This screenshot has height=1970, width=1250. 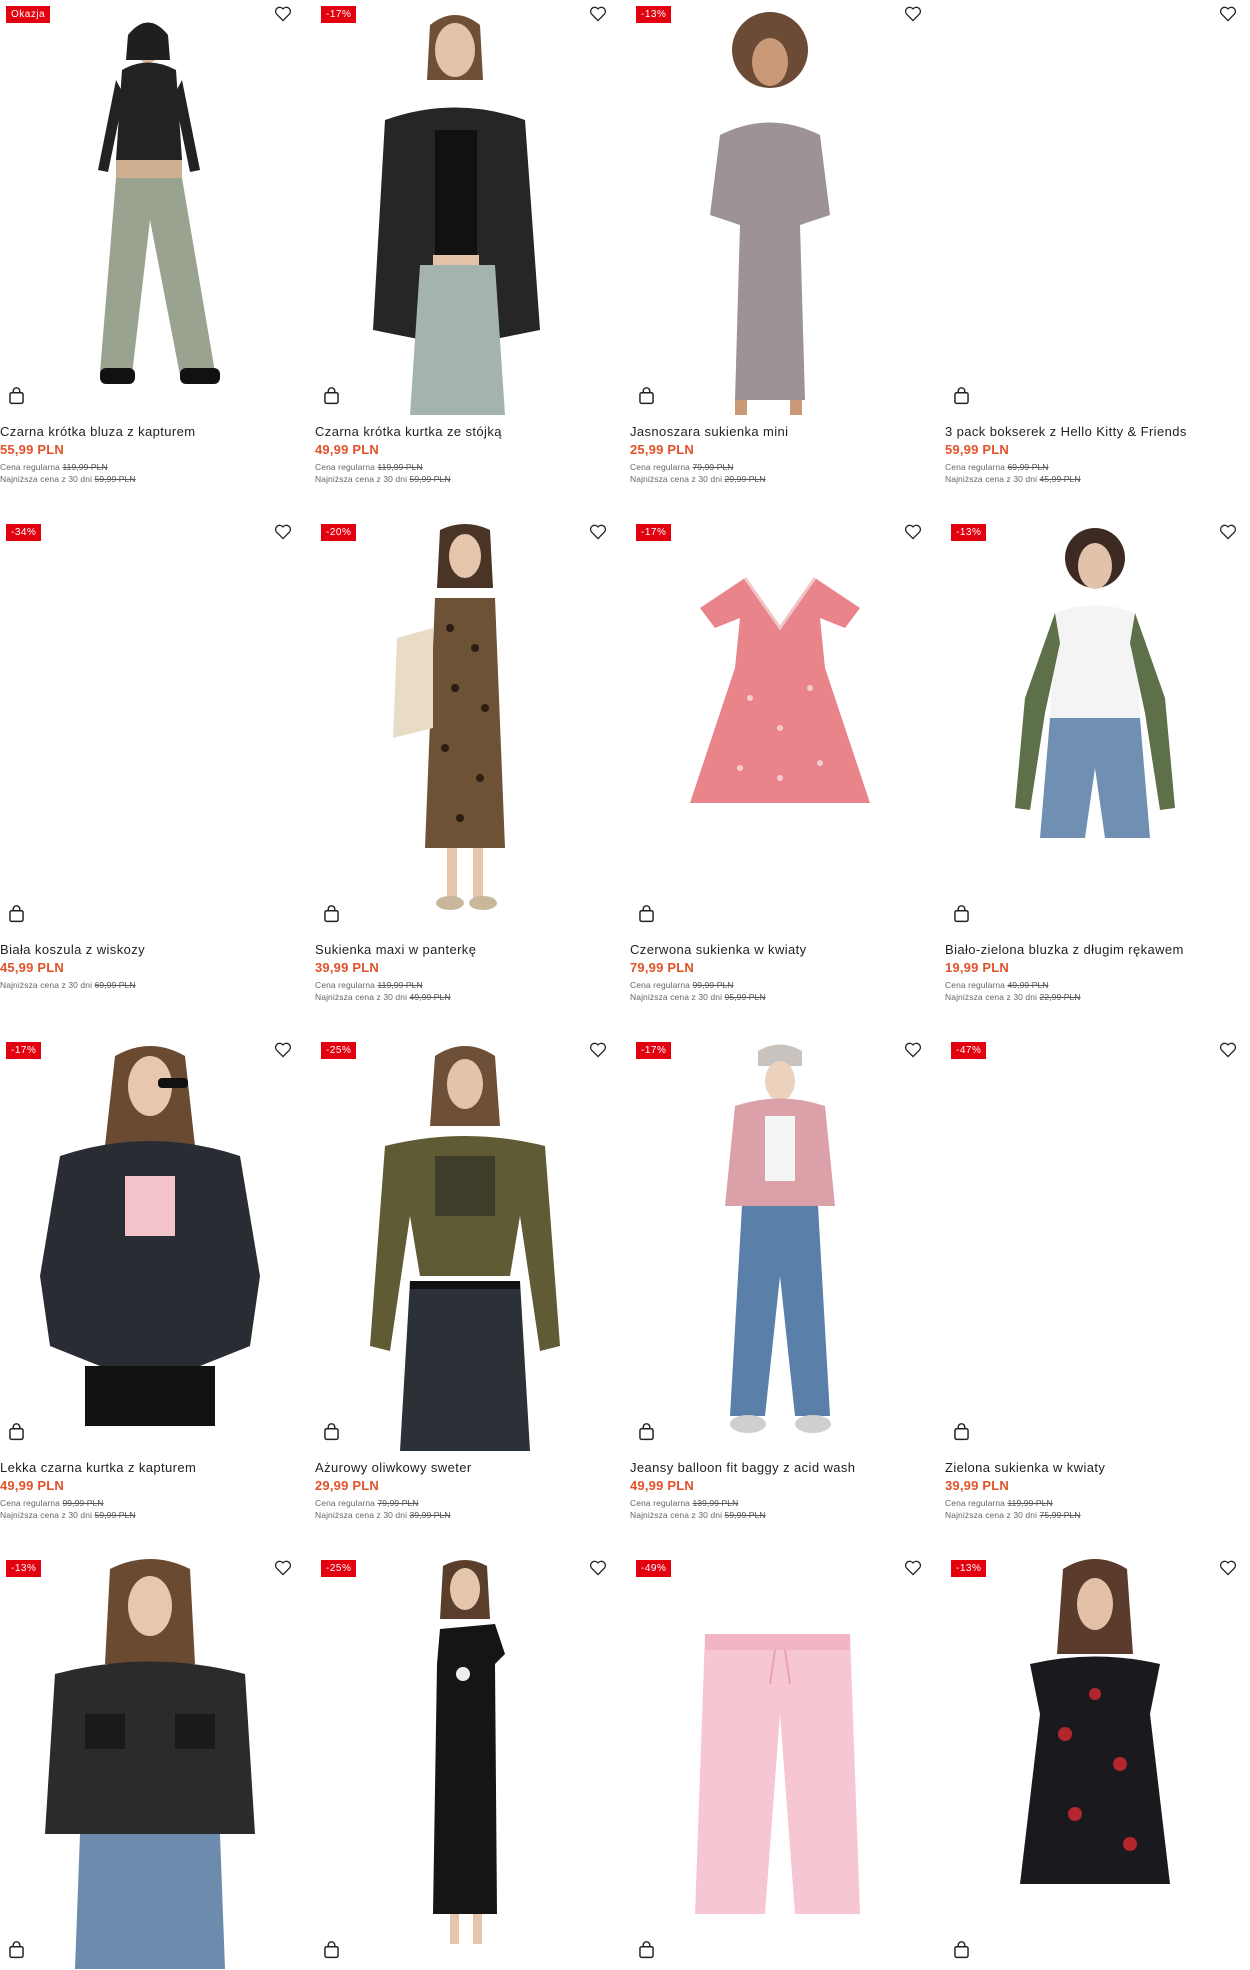 I want to click on product-photo-woman-rose-print-dress, so click(x=1095, y=1721).